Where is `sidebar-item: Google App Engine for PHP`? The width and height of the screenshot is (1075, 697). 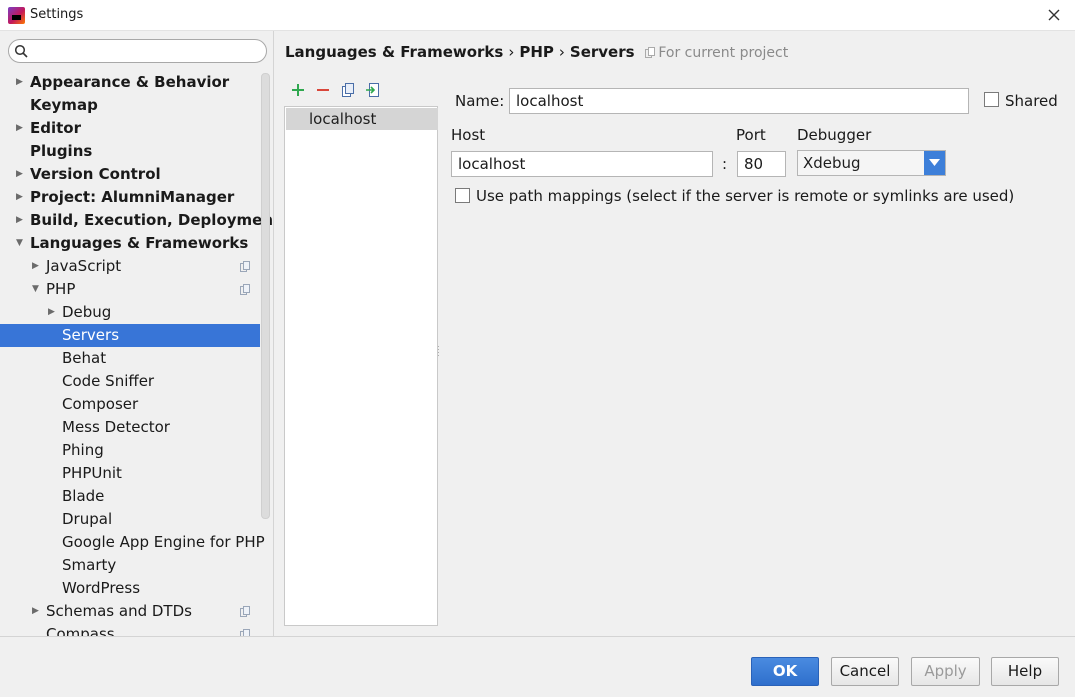 sidebar-item: Google App Engine for PHP is located at coordinates (132, 542).